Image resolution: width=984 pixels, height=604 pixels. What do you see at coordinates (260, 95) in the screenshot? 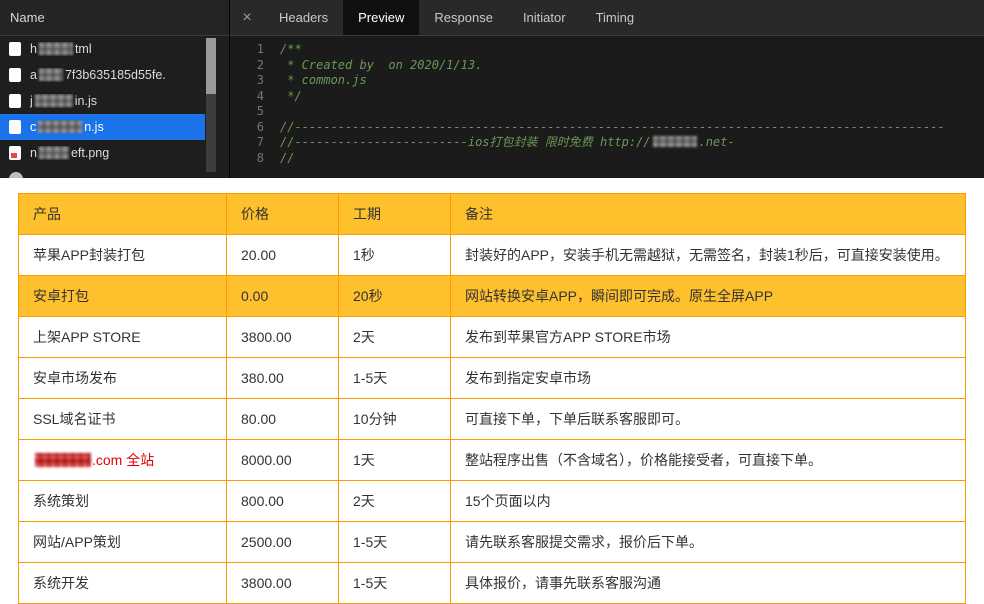
I see `line-number: 4` at bounding box center [260, 95].